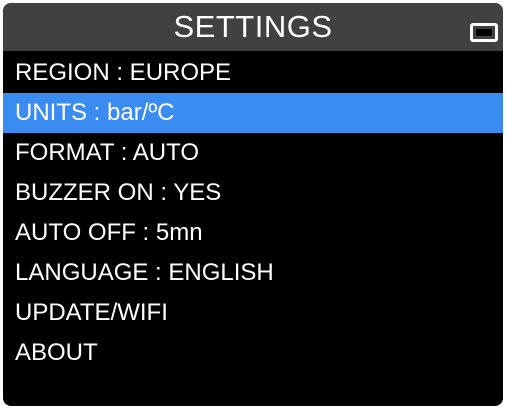  I want to click on battery-icon-inner, so click(484, 32).